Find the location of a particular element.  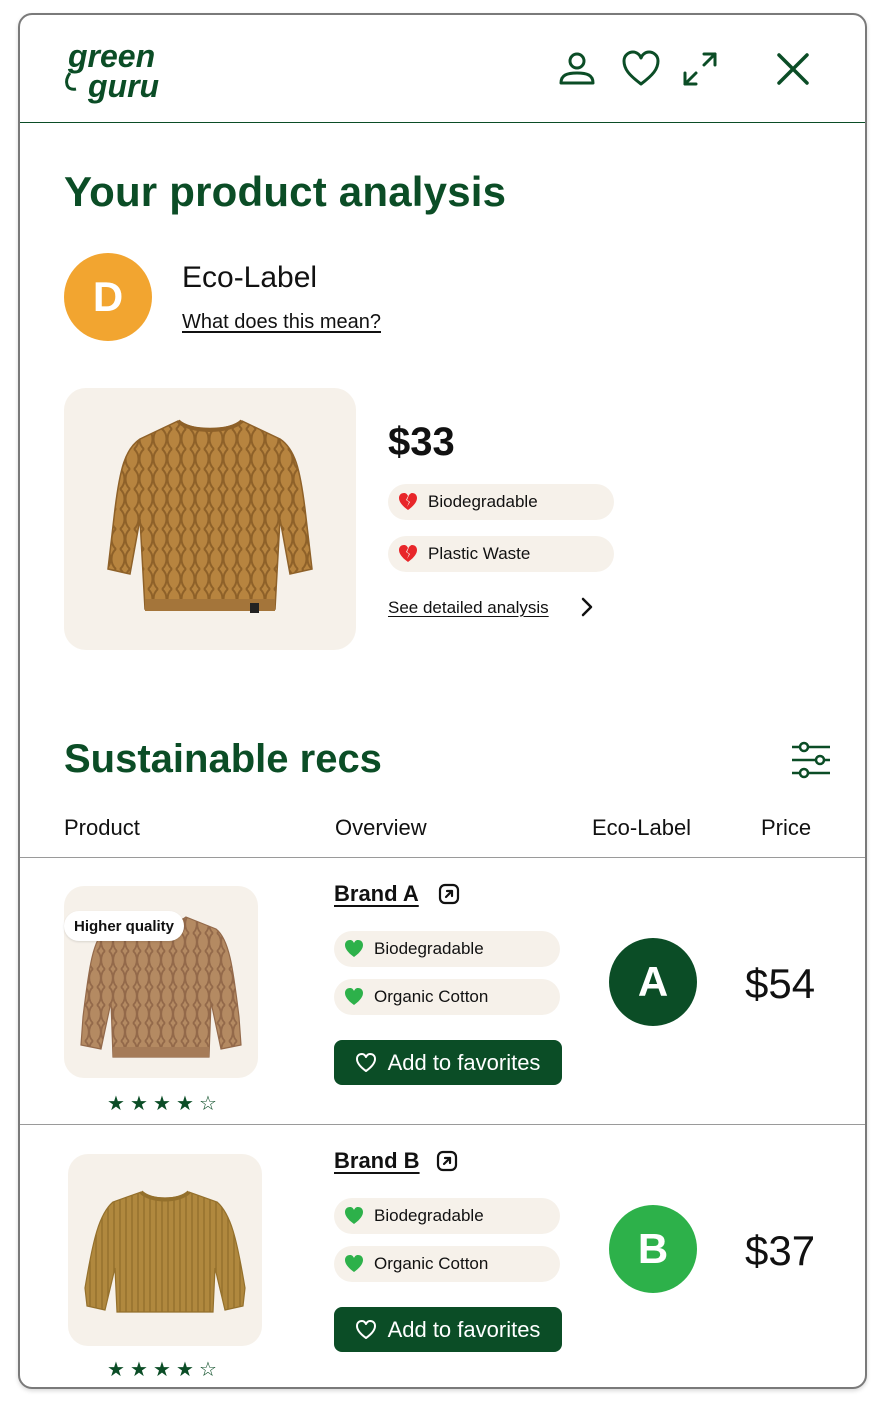

quality-tag: Higher quality is located at coordinates (124, 926).